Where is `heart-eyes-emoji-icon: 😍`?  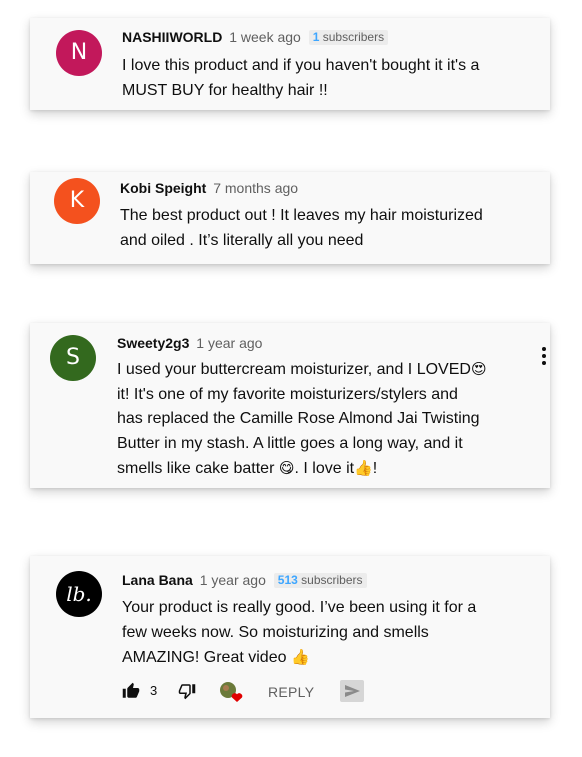
heart-eyes-emoji-icon: 😍 is located at coordinates (478, 369).